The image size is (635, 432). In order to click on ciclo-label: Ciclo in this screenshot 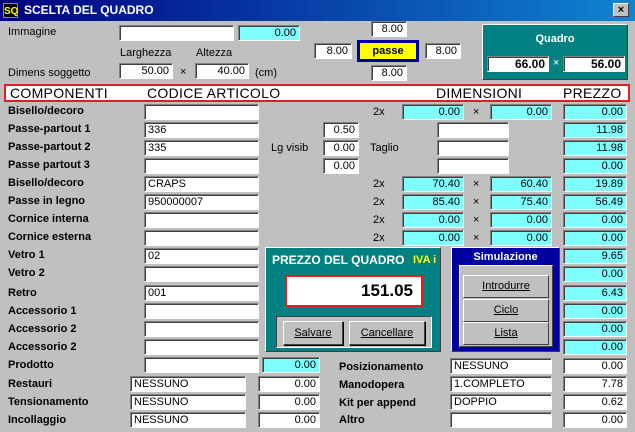, I will do `click(506, 310)`.